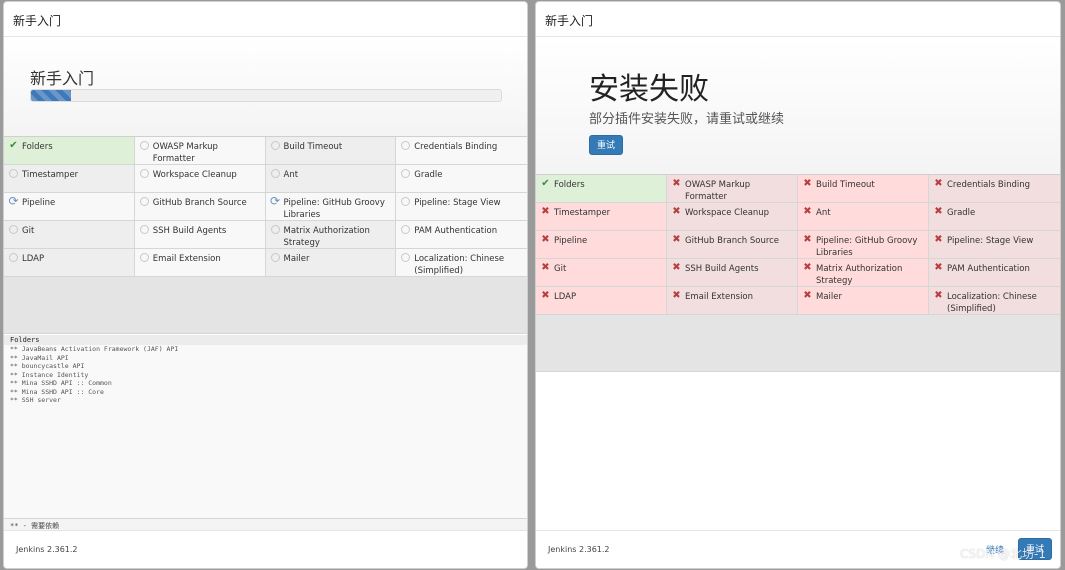  I want to click on plugin-cell: Git, so click(69, 235).